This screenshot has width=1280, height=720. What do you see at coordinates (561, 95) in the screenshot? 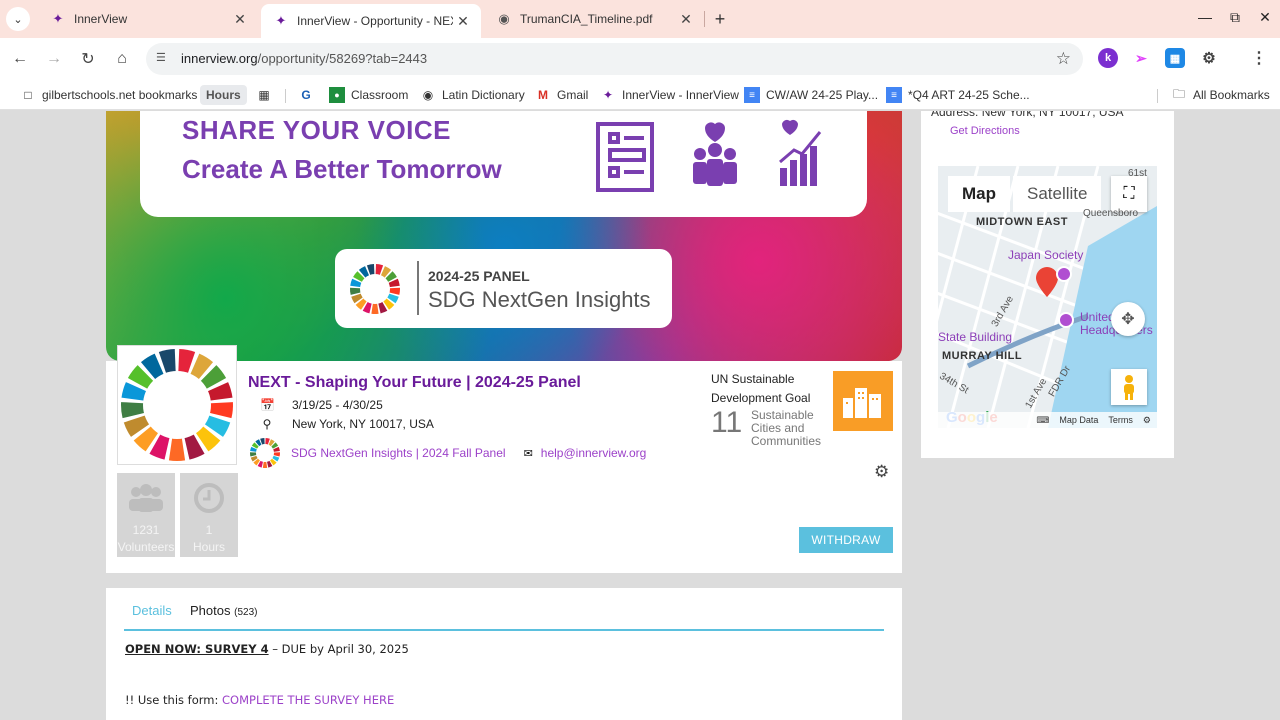
I see `bookmark-gmail: M Gmail` at bounding box center [561, 95].